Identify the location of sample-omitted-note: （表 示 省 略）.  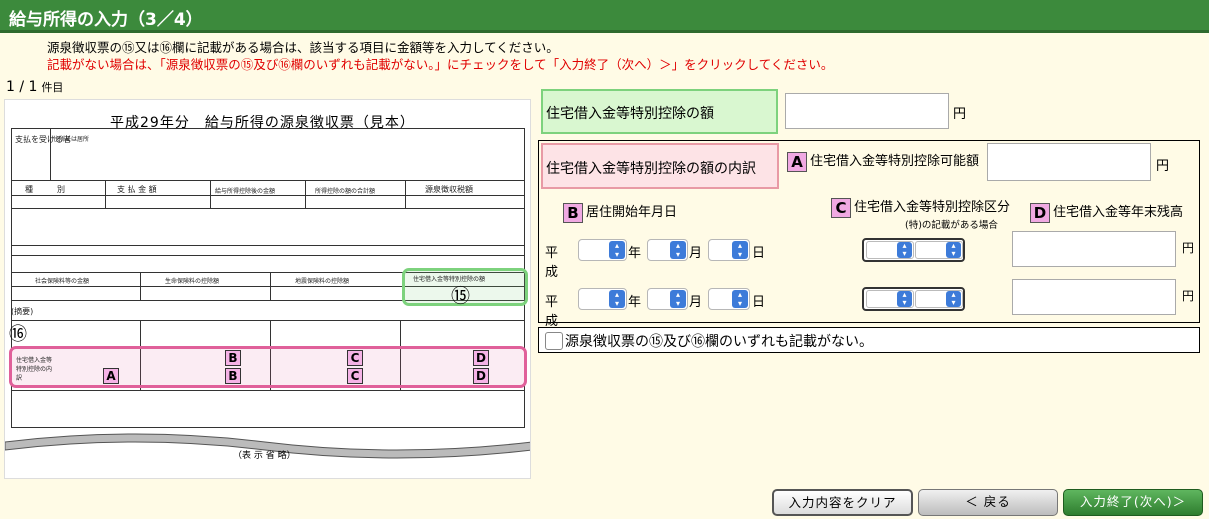
(264, 456).